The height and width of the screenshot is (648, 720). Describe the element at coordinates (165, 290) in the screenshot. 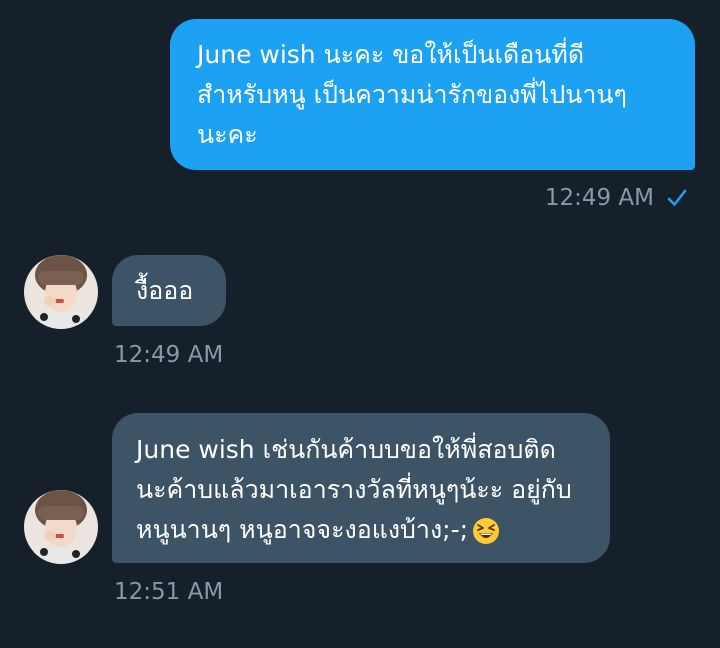

I see `message-text-line: งื้อออ` at that location.